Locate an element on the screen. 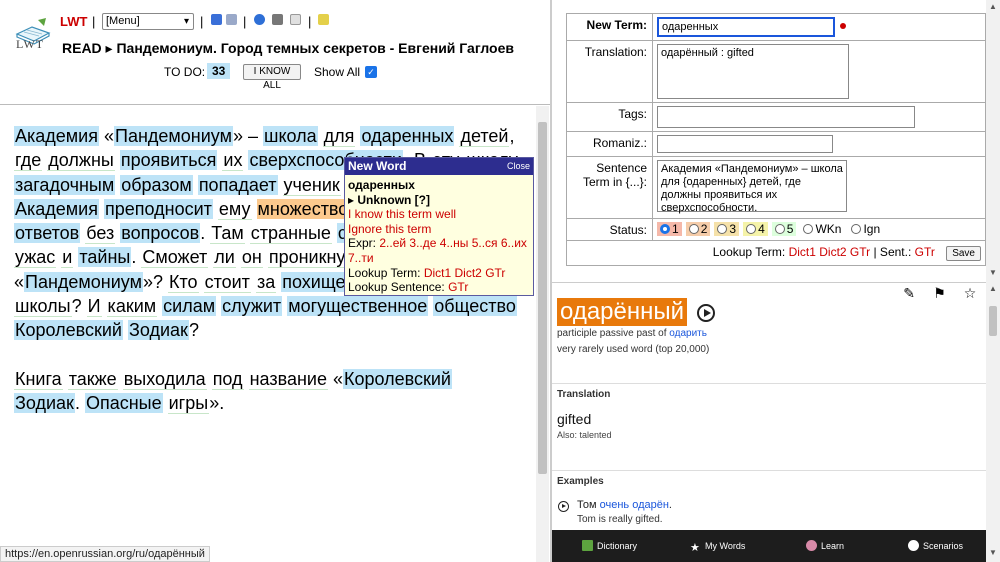 The width and height of the screenshot is (1000, 562). text-word: ответов is located at coordinates (47, 233).